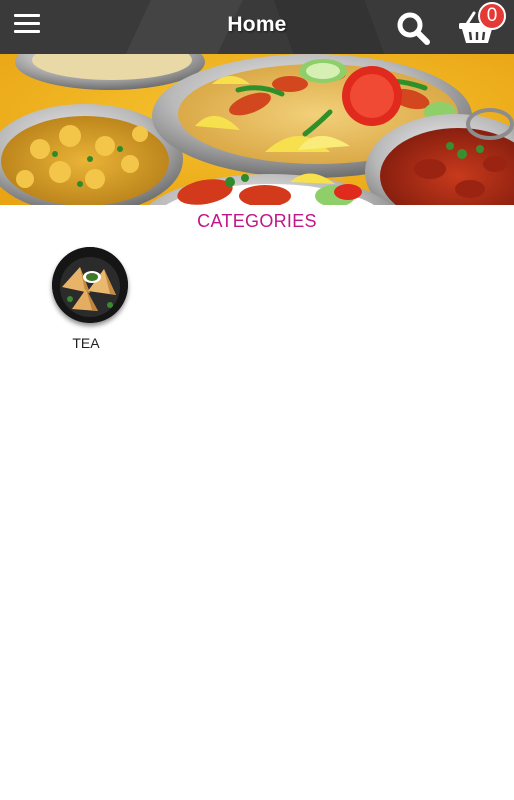 Image resolution: width=514 pixels, height=800 pixels. Describe the element at coordinates (257, 221) in the screenshot. I see `categories-heading: CATEGORIES` at that location.